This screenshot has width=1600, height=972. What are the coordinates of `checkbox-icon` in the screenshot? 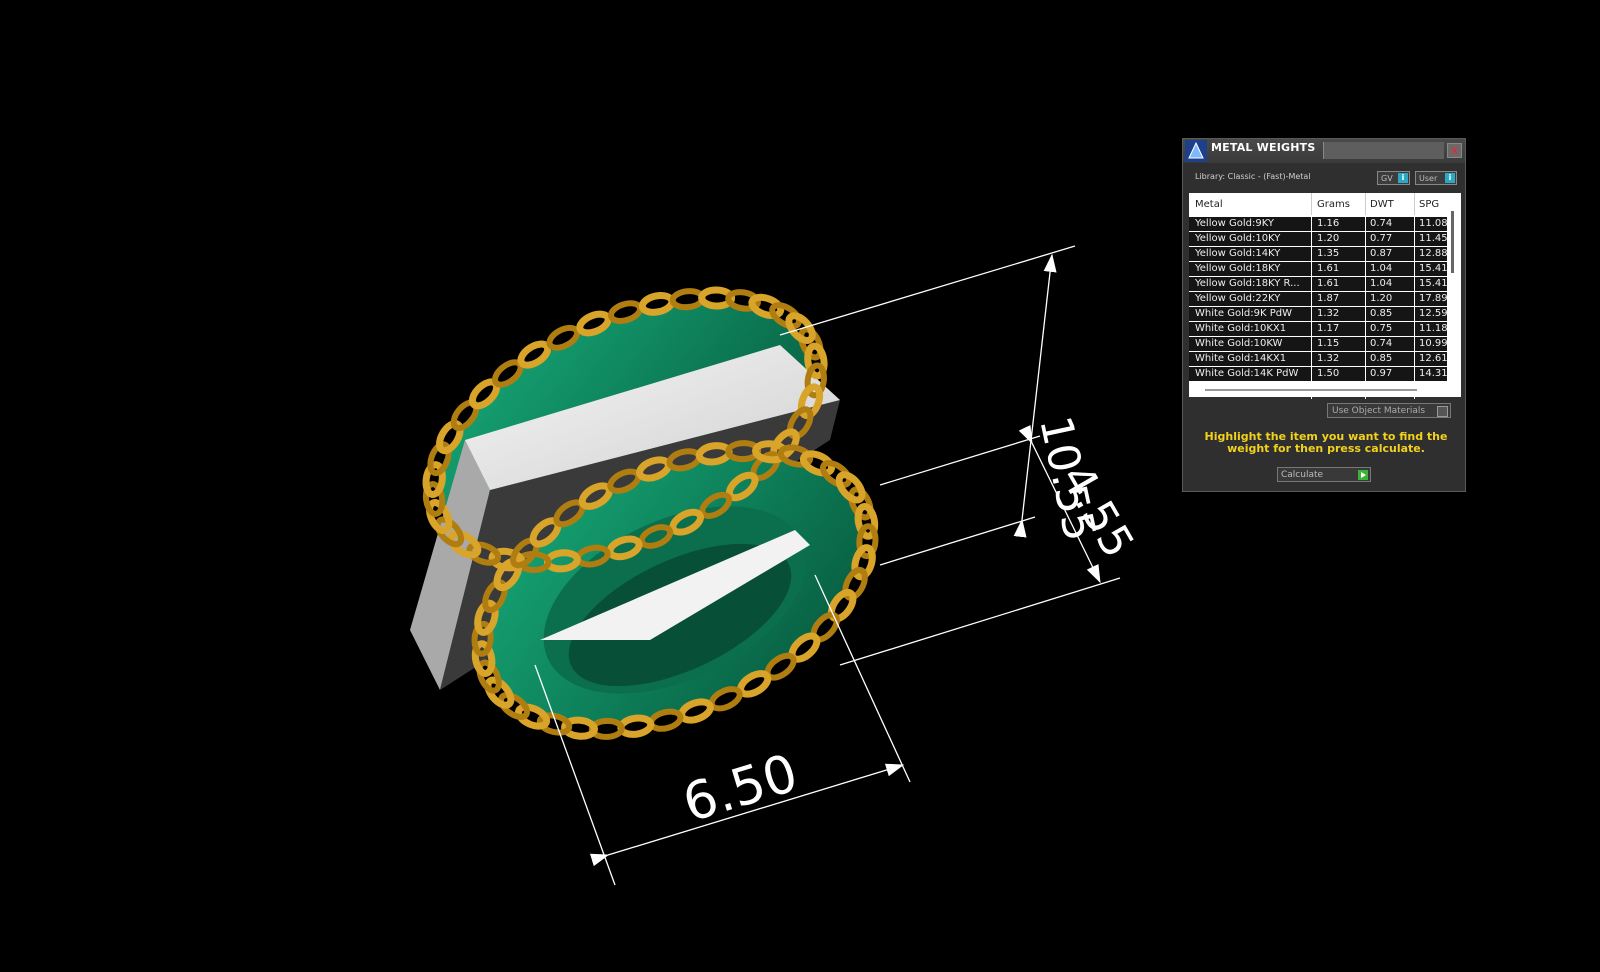 It's located at (1442, 411).